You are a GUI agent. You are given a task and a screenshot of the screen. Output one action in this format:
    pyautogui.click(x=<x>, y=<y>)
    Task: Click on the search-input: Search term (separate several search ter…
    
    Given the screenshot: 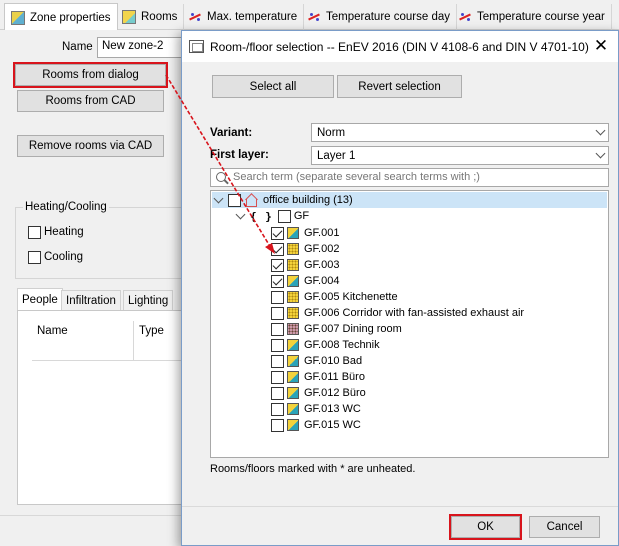 What is the action you would take?
    pyautogui.click(x=409, y=177)
    